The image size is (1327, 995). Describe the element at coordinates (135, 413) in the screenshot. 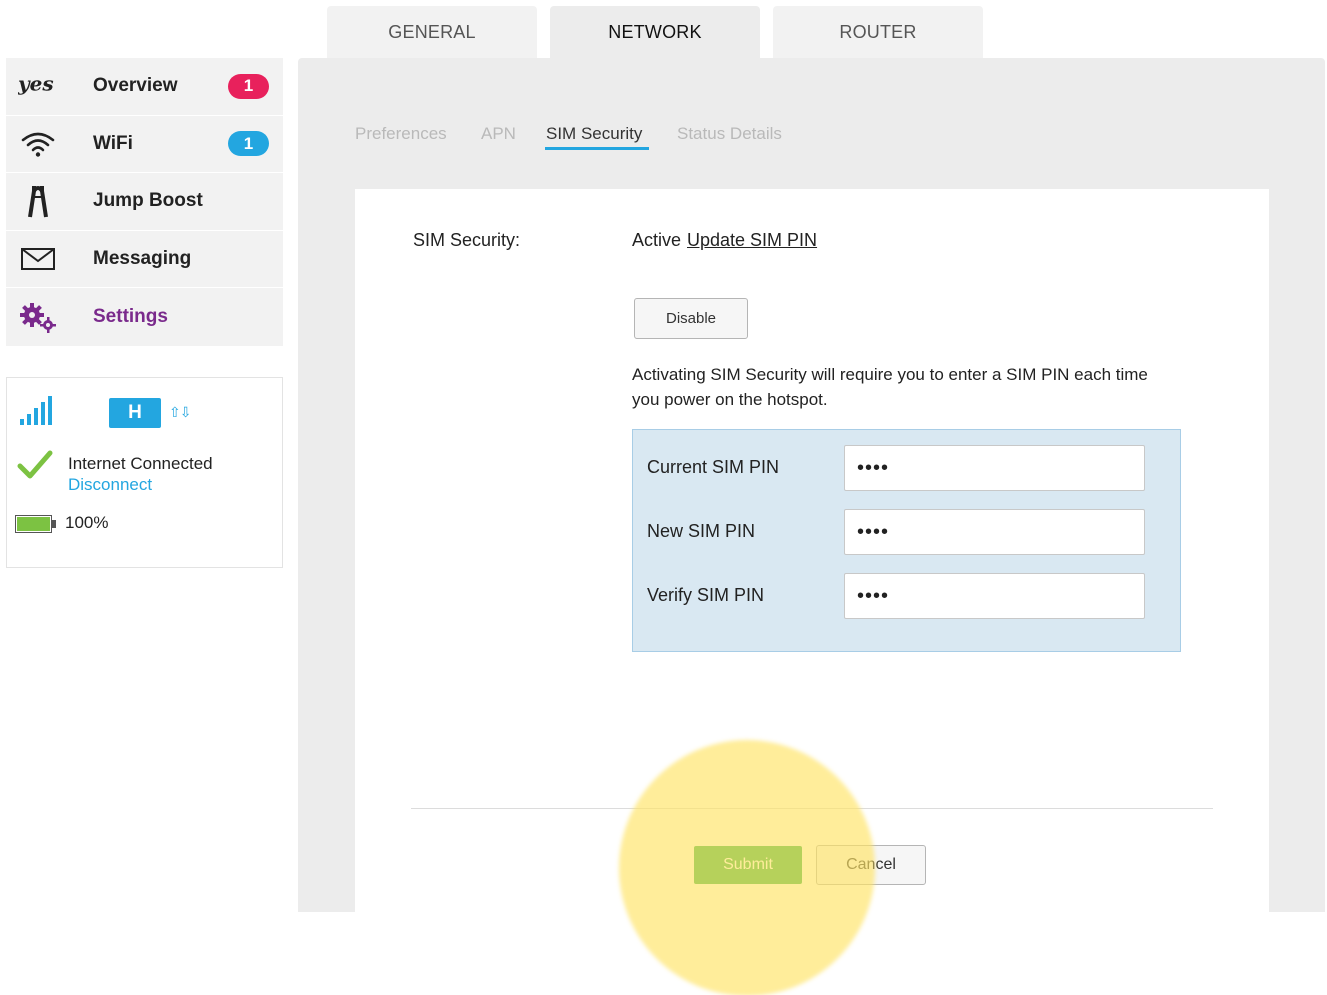

I see `network-type-badge: H` at that location.